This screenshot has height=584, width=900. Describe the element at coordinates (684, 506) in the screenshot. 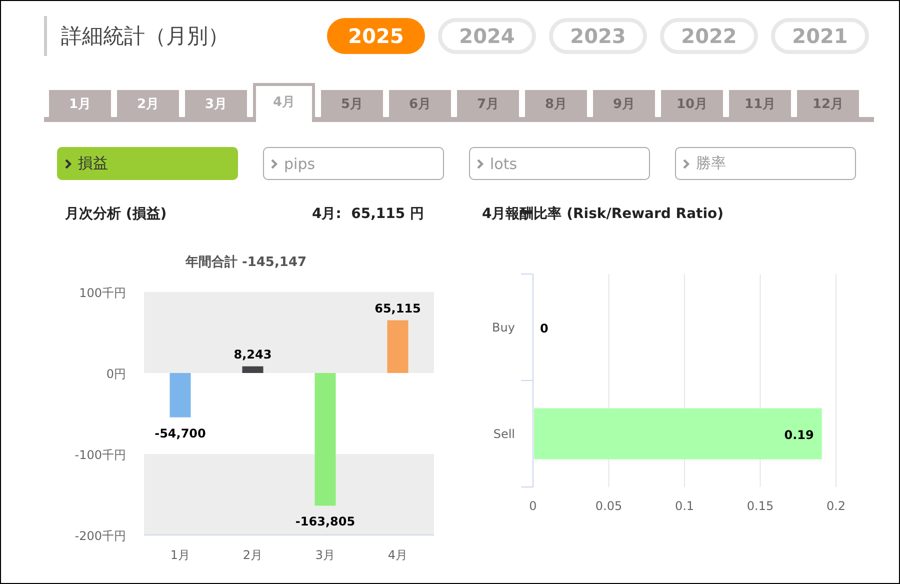

I see `axis-label: 0.1` at that location.